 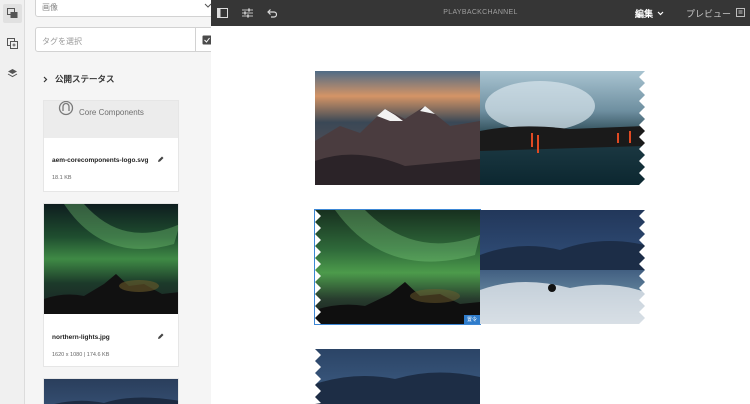 I want to click on carousel-image-lava, so click(x=562, y=128).